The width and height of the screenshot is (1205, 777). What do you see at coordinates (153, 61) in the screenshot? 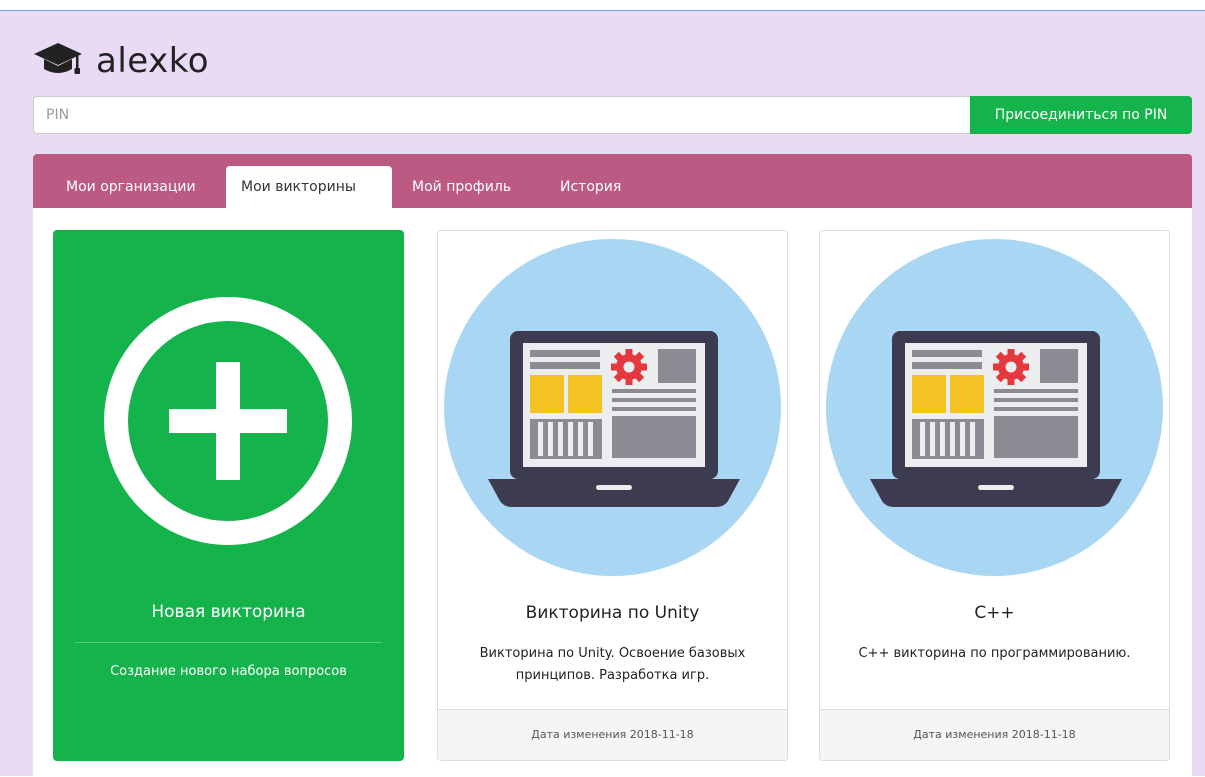
I see `brand-name: alexko` at bounding box center [153, 61].